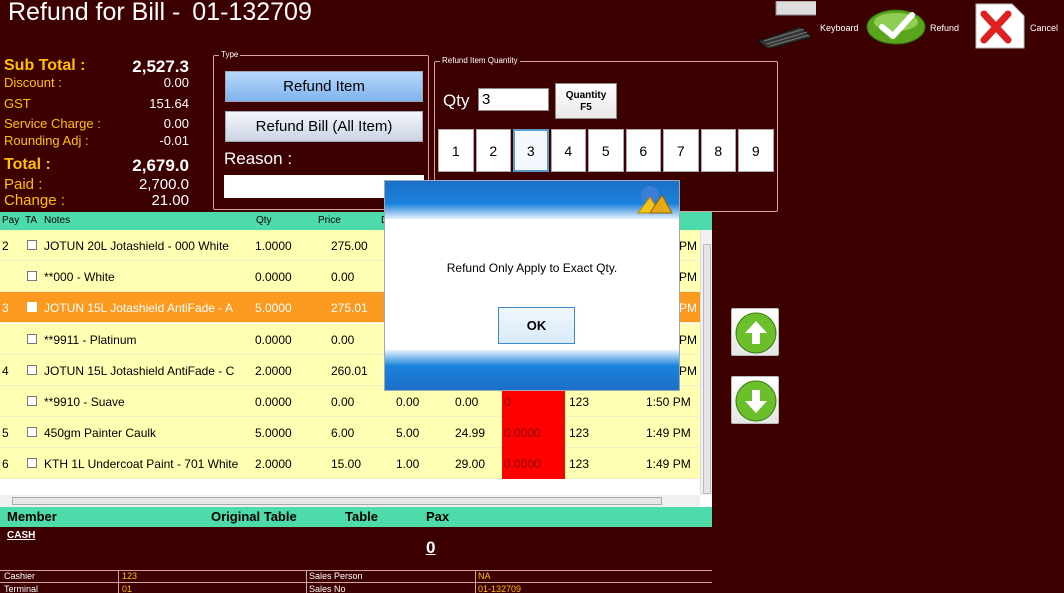 The height and width of the screenshot is (593, 1064). What do you see at coordinates (500, 588) in the screenshot?
I see `sales-no-value: 01-132709` at bounding box center [500, 588].